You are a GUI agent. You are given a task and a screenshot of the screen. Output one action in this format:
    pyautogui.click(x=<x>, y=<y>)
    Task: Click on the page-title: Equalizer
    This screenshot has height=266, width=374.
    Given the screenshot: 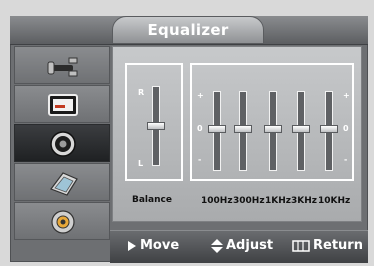 What is the action you would take?
    pyautogui.click(x=188, y=30)
    